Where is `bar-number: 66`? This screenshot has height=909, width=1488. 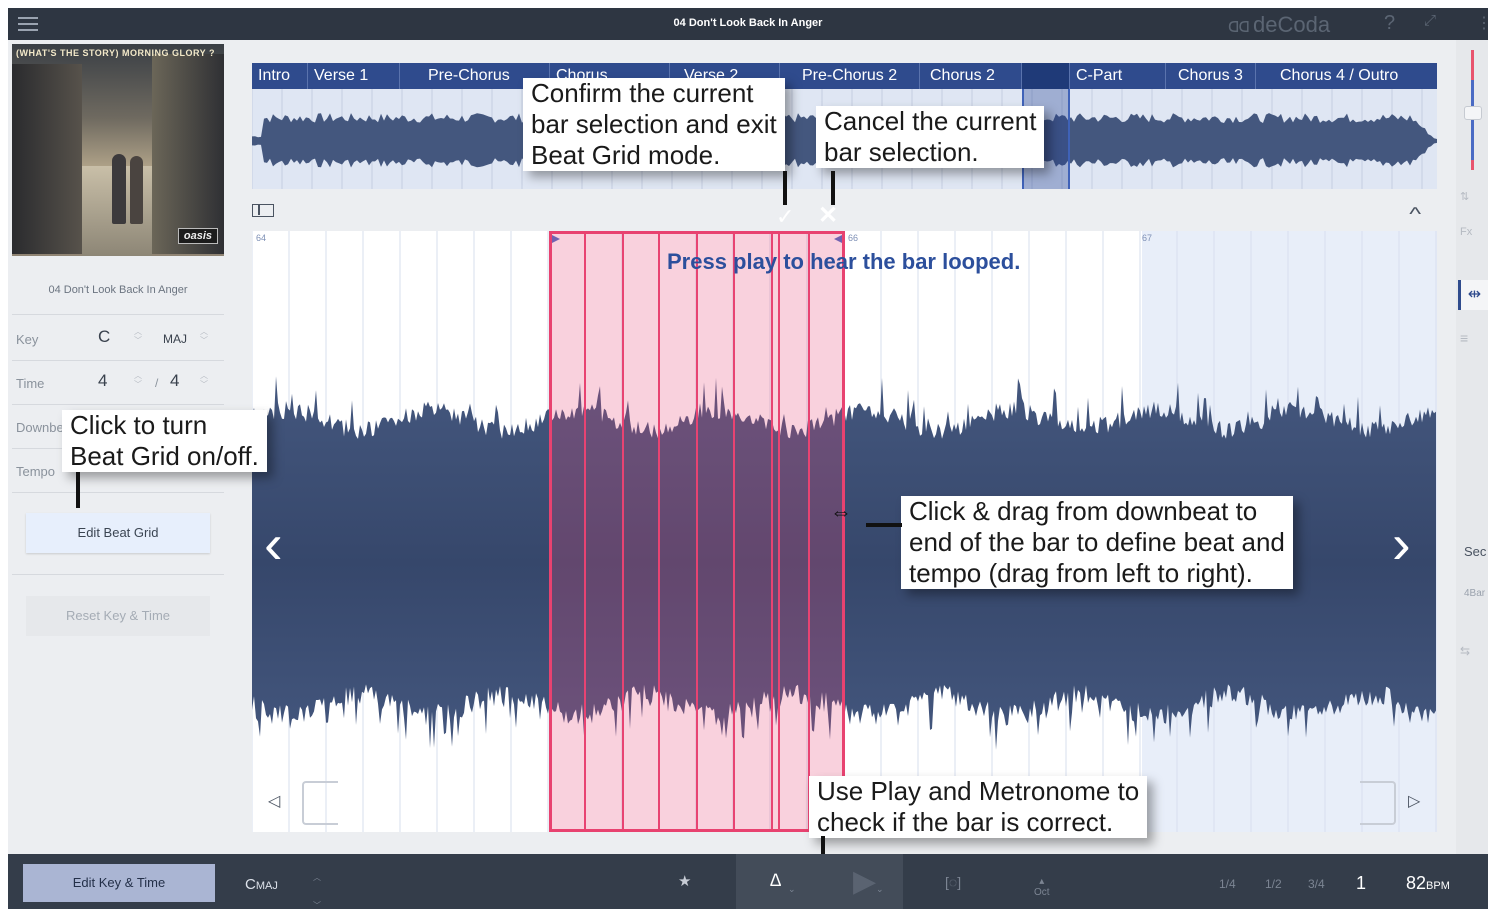
bar-number: 66 is located at coordinates (853, 238).